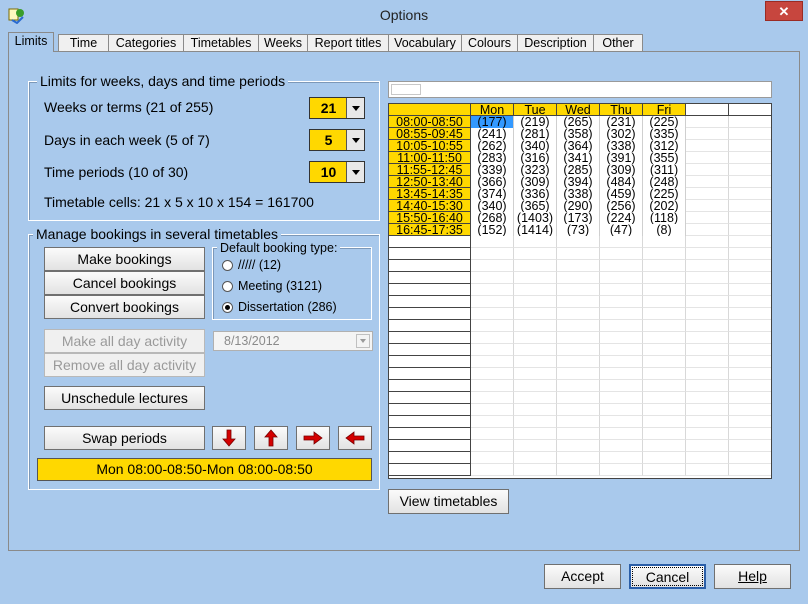 The width and height of the screenshot is (808, 604). I want to click on tab-other: Other, so click(618, 42).